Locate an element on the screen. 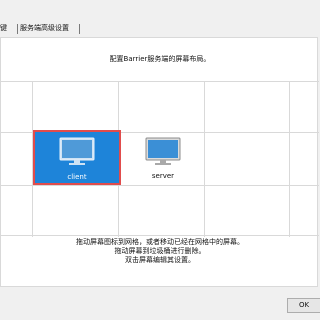  screen-server: server is located at coordinates (163, 157).